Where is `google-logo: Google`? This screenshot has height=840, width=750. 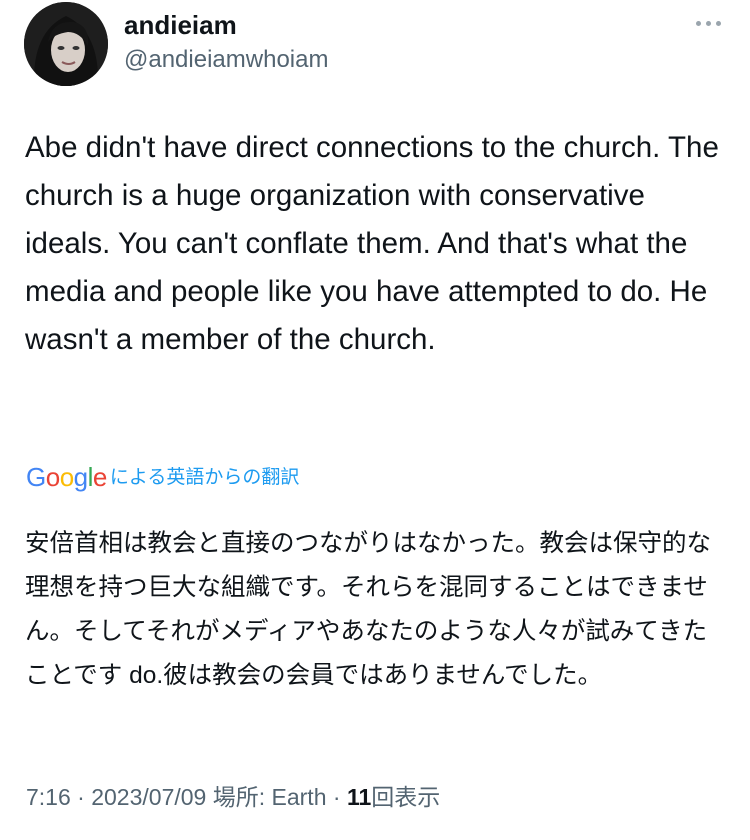
google-logo: Google is located at coordinates (66, 477).